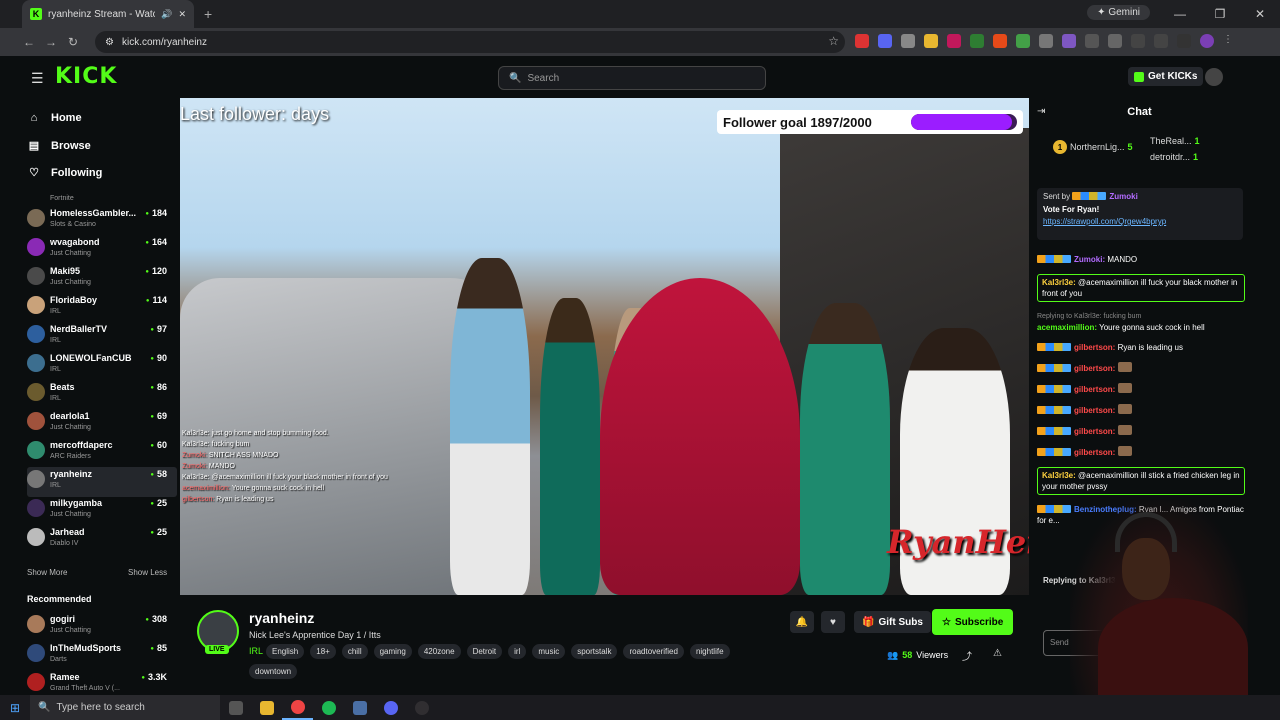  What do you see at coordinates (47, 572) in the screenshot?
I see `show-more-button: Show More` at bounding box center [47, 572].